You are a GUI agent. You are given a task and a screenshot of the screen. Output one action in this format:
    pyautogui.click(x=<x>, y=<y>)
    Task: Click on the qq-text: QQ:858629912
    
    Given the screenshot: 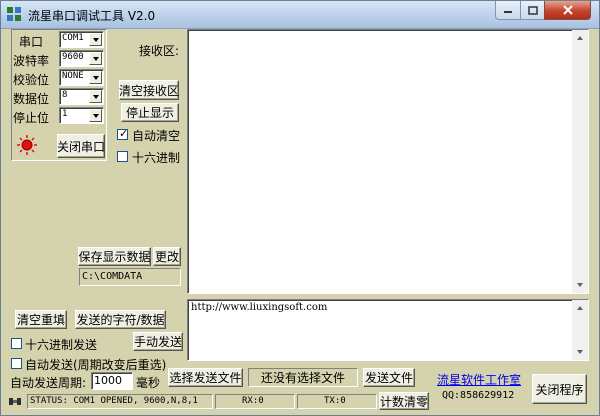 What is the action you would take?
    pyautogui.click(x=478, y=395)
    